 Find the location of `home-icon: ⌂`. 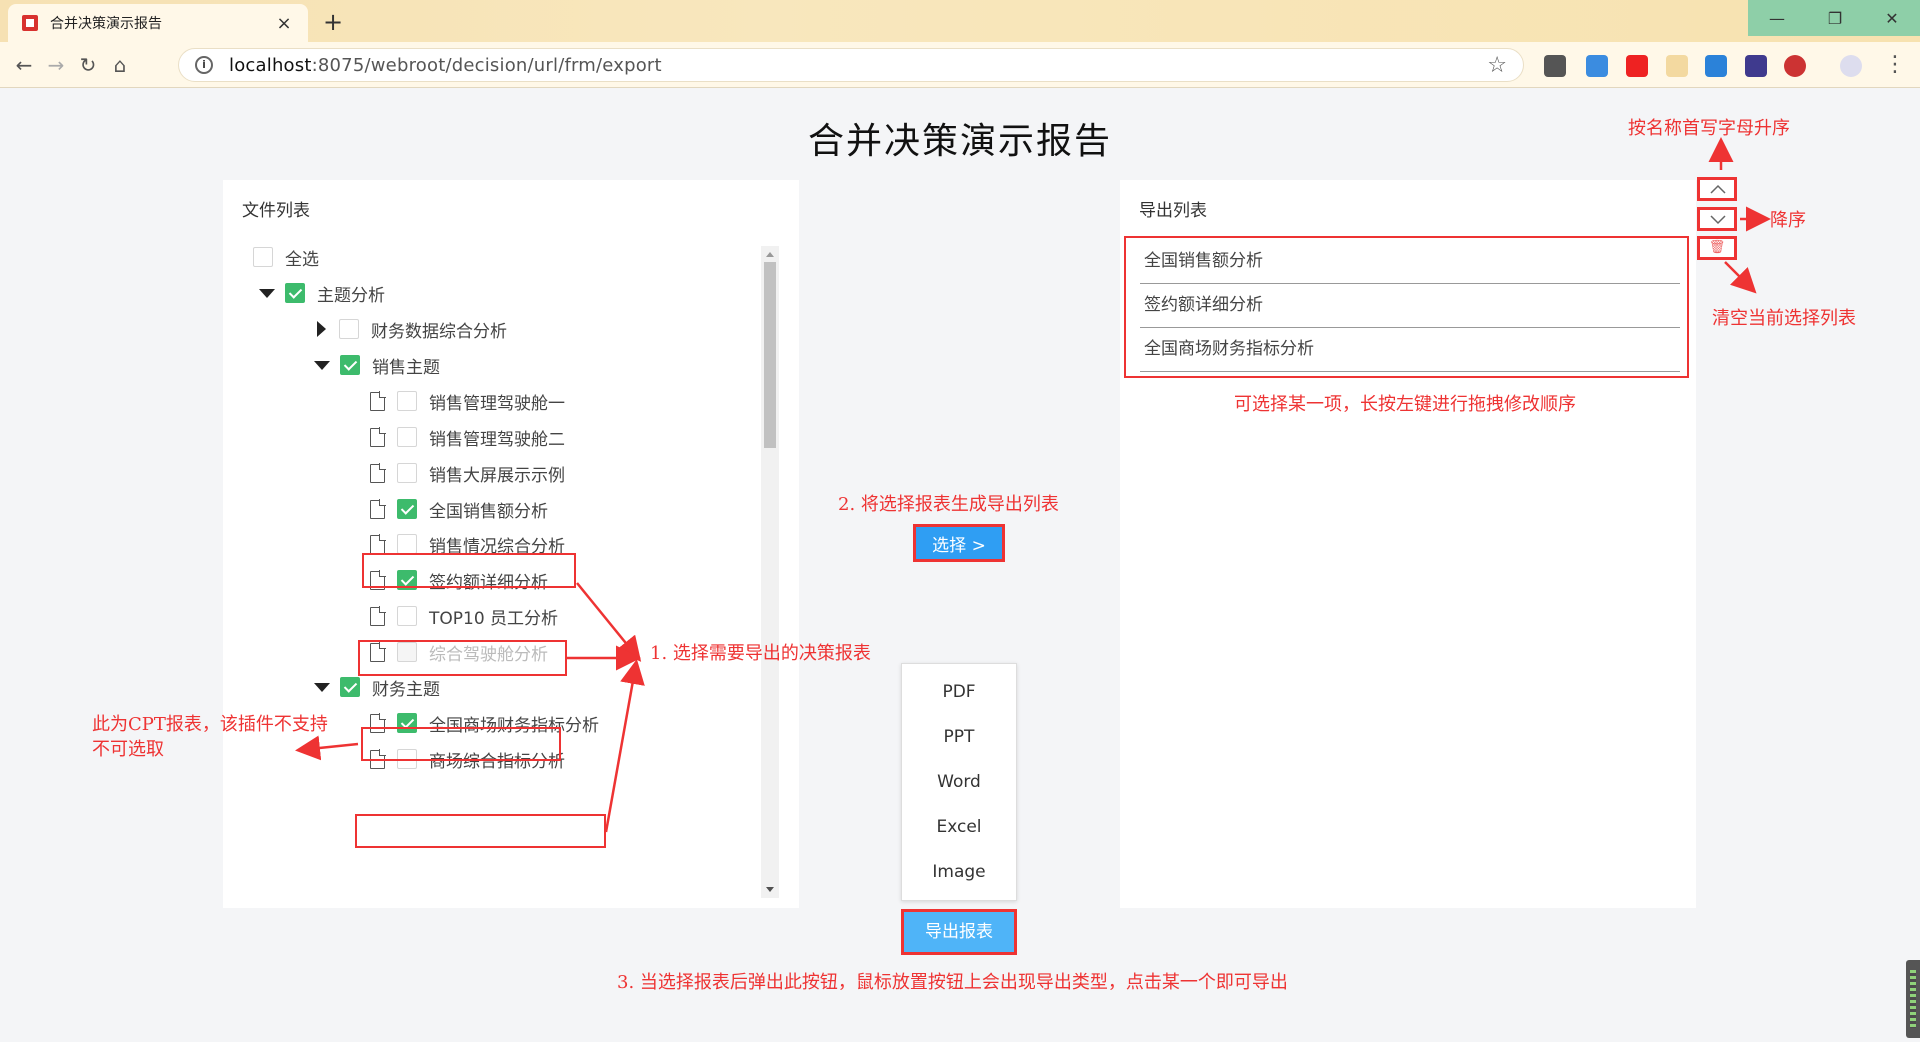

home-icon: ⌂ is located at coordinates (120, 65).